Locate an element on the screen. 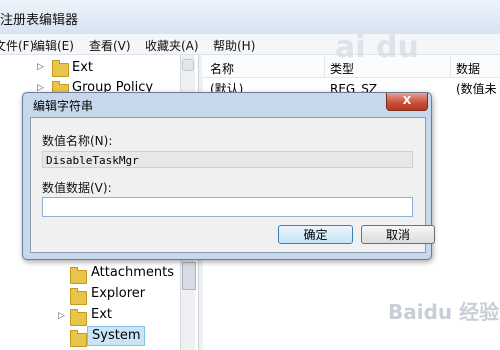 This screenshot has height=350, width=500. watermark-logo: ai du is located at coordinates (377, 47).